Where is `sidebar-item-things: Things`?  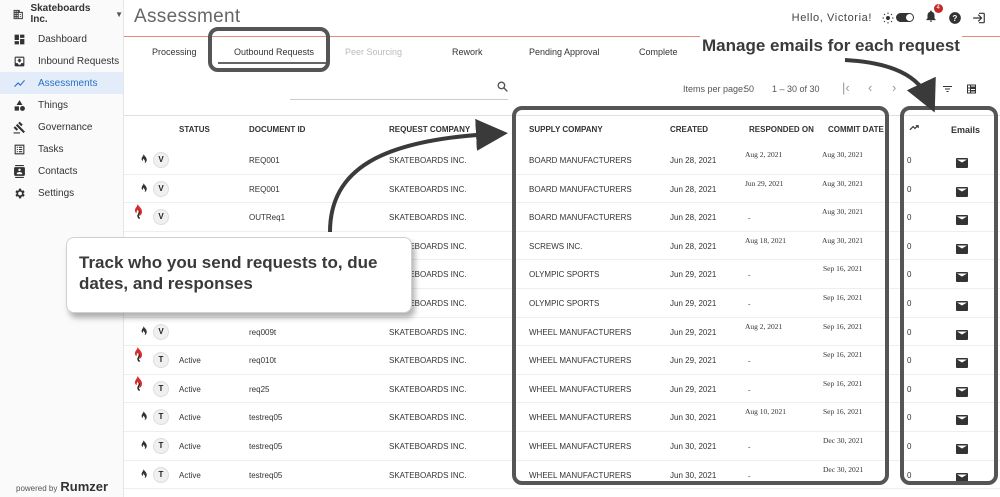
sidebar-item-things: Things is located at coordinates (61, 105).